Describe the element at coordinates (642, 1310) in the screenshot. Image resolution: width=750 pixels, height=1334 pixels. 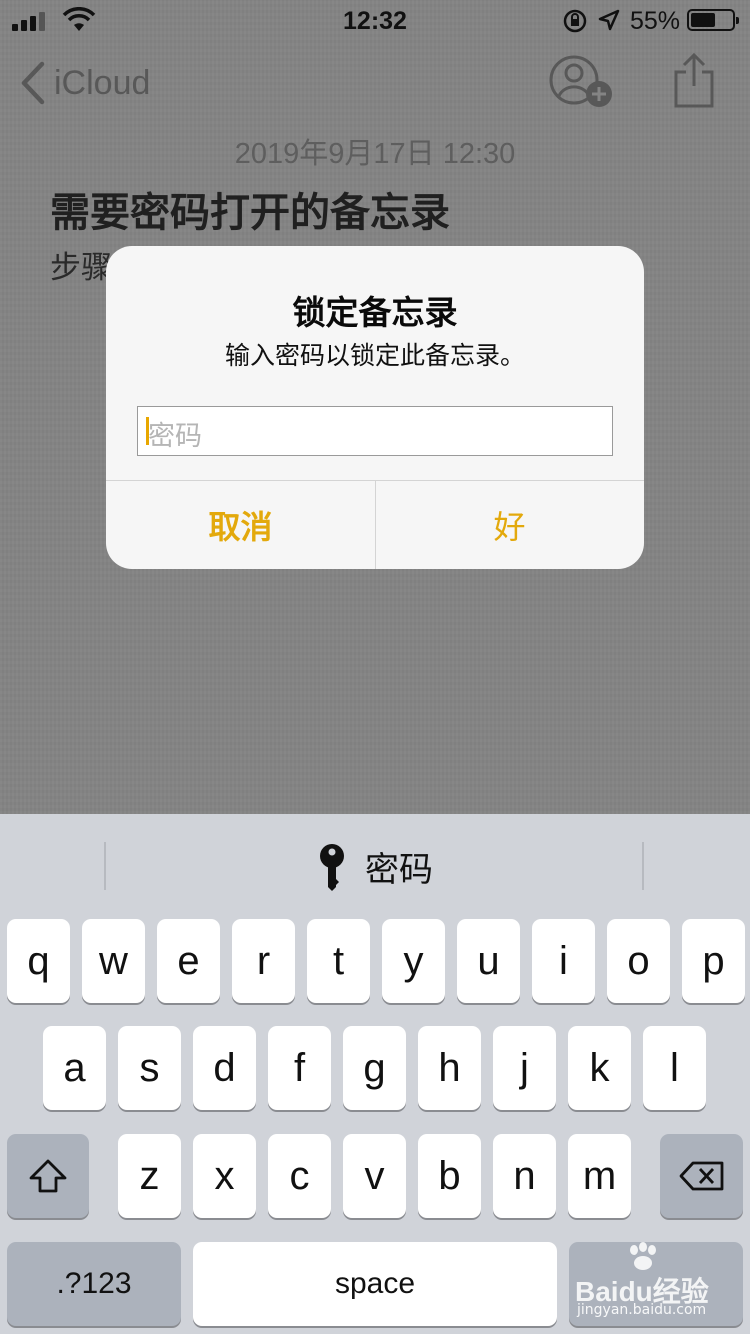
I see `watermark-url: jingyan.baidu.com` at that location.